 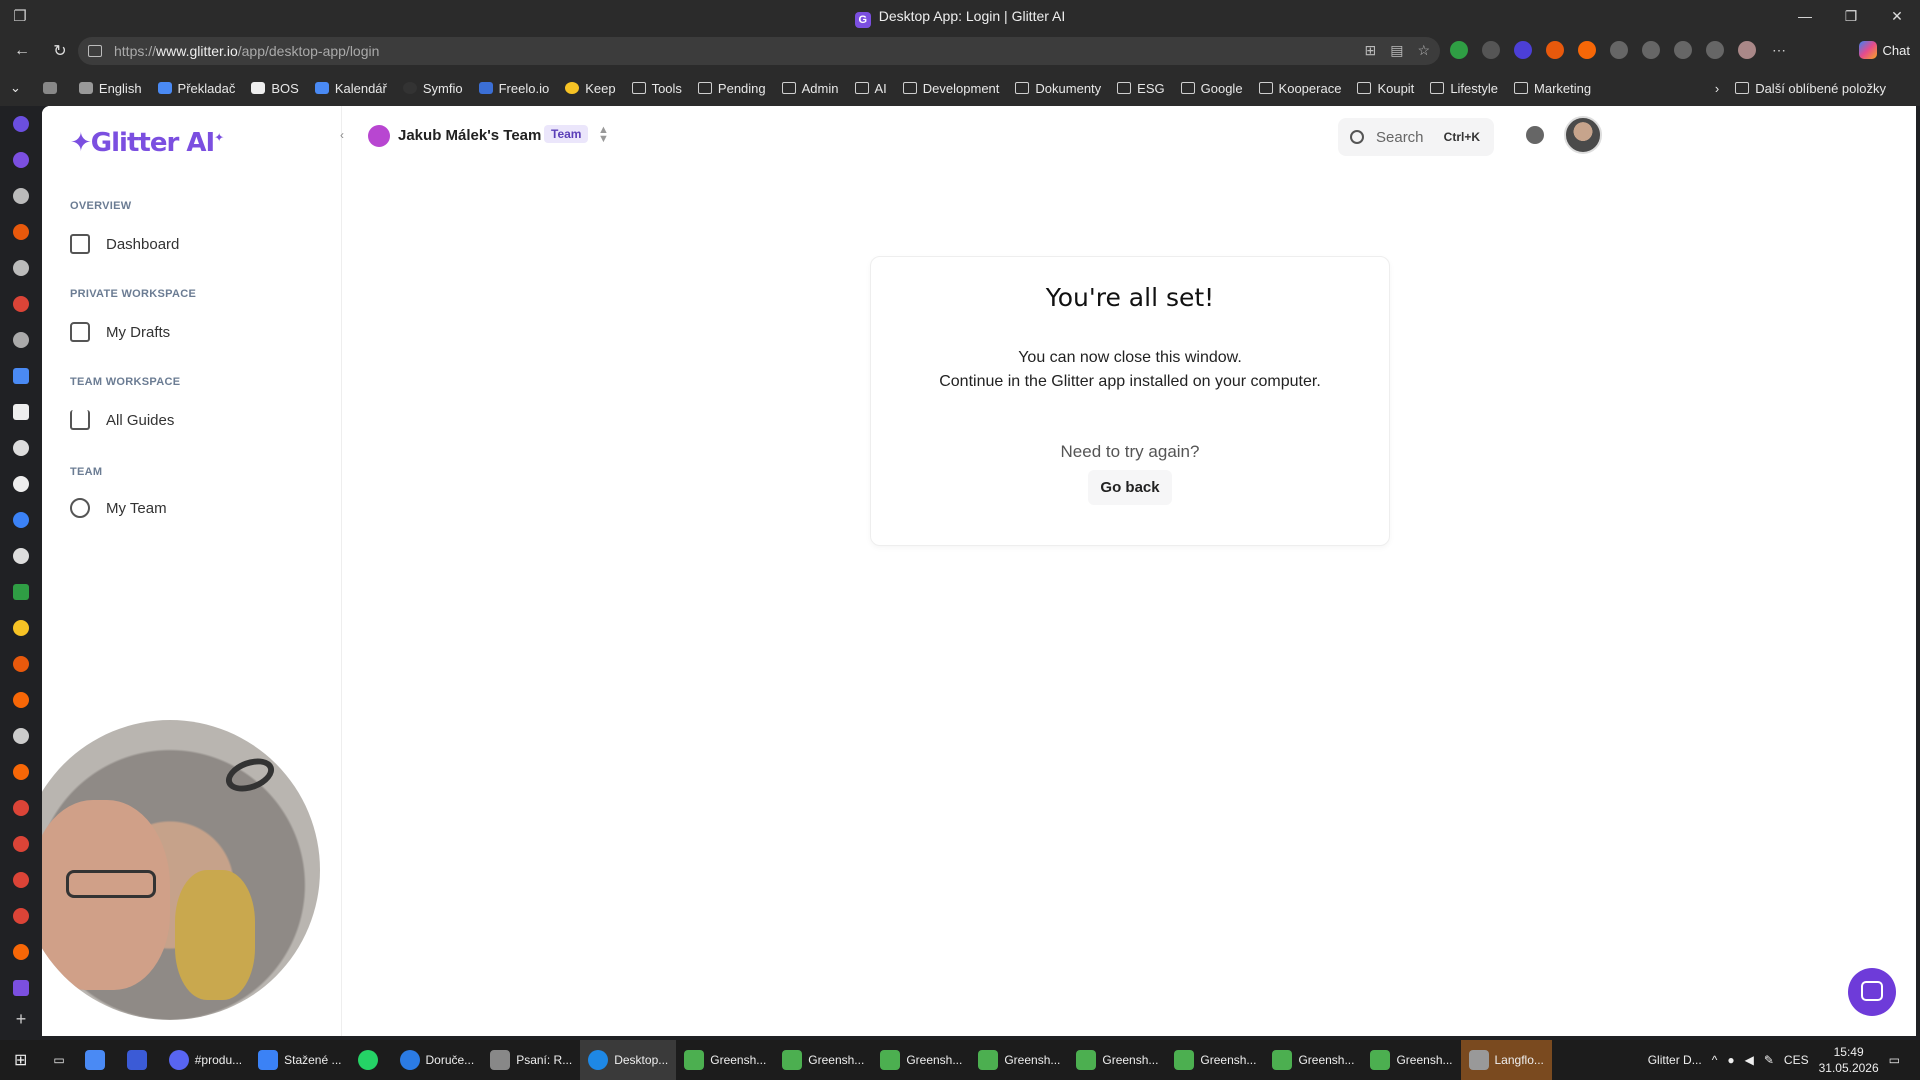 I want to click on team-switcher-icon: ▲ ▼, so click(x=603, y=135).